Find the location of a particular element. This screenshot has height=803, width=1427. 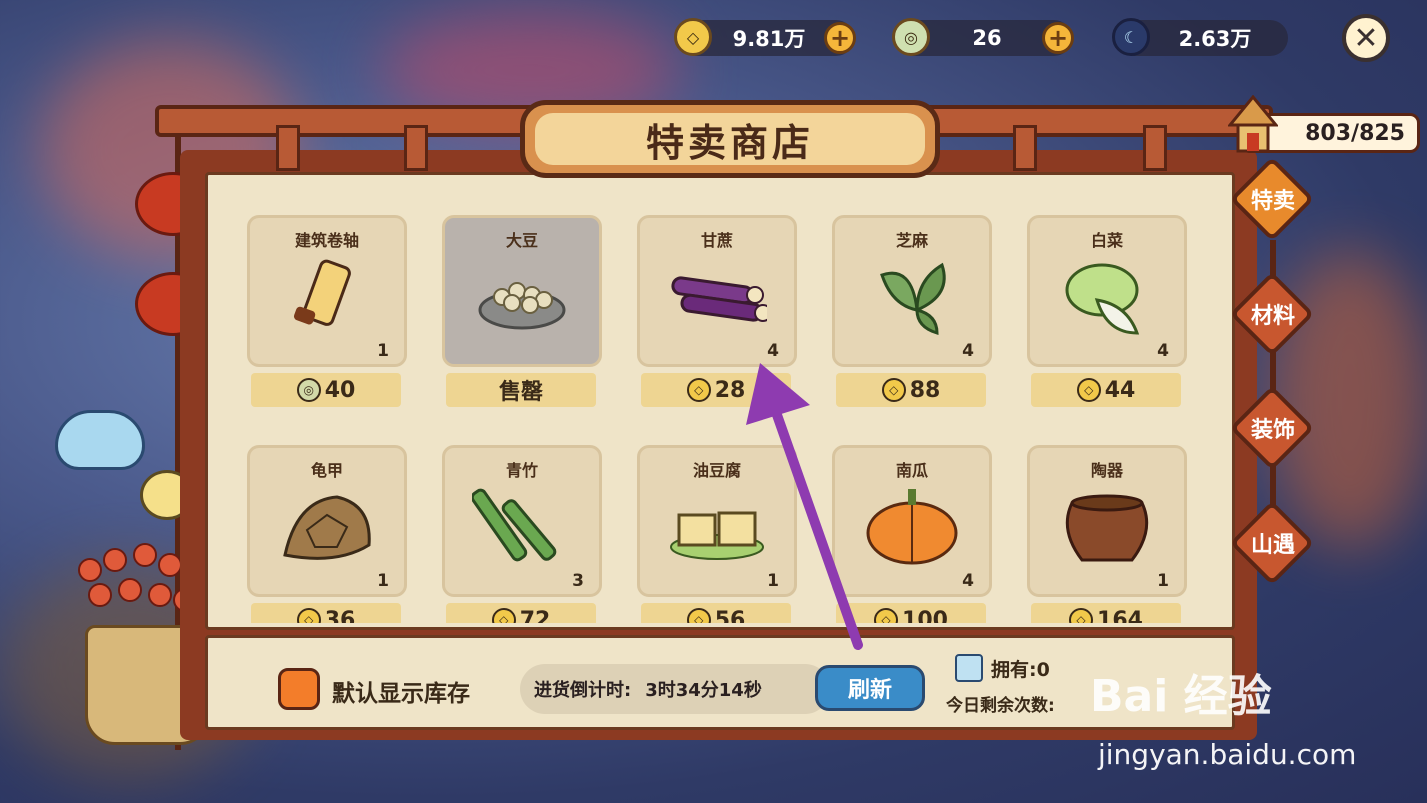

item-price: ◇ 164 is located at coordinates (1106, 613).